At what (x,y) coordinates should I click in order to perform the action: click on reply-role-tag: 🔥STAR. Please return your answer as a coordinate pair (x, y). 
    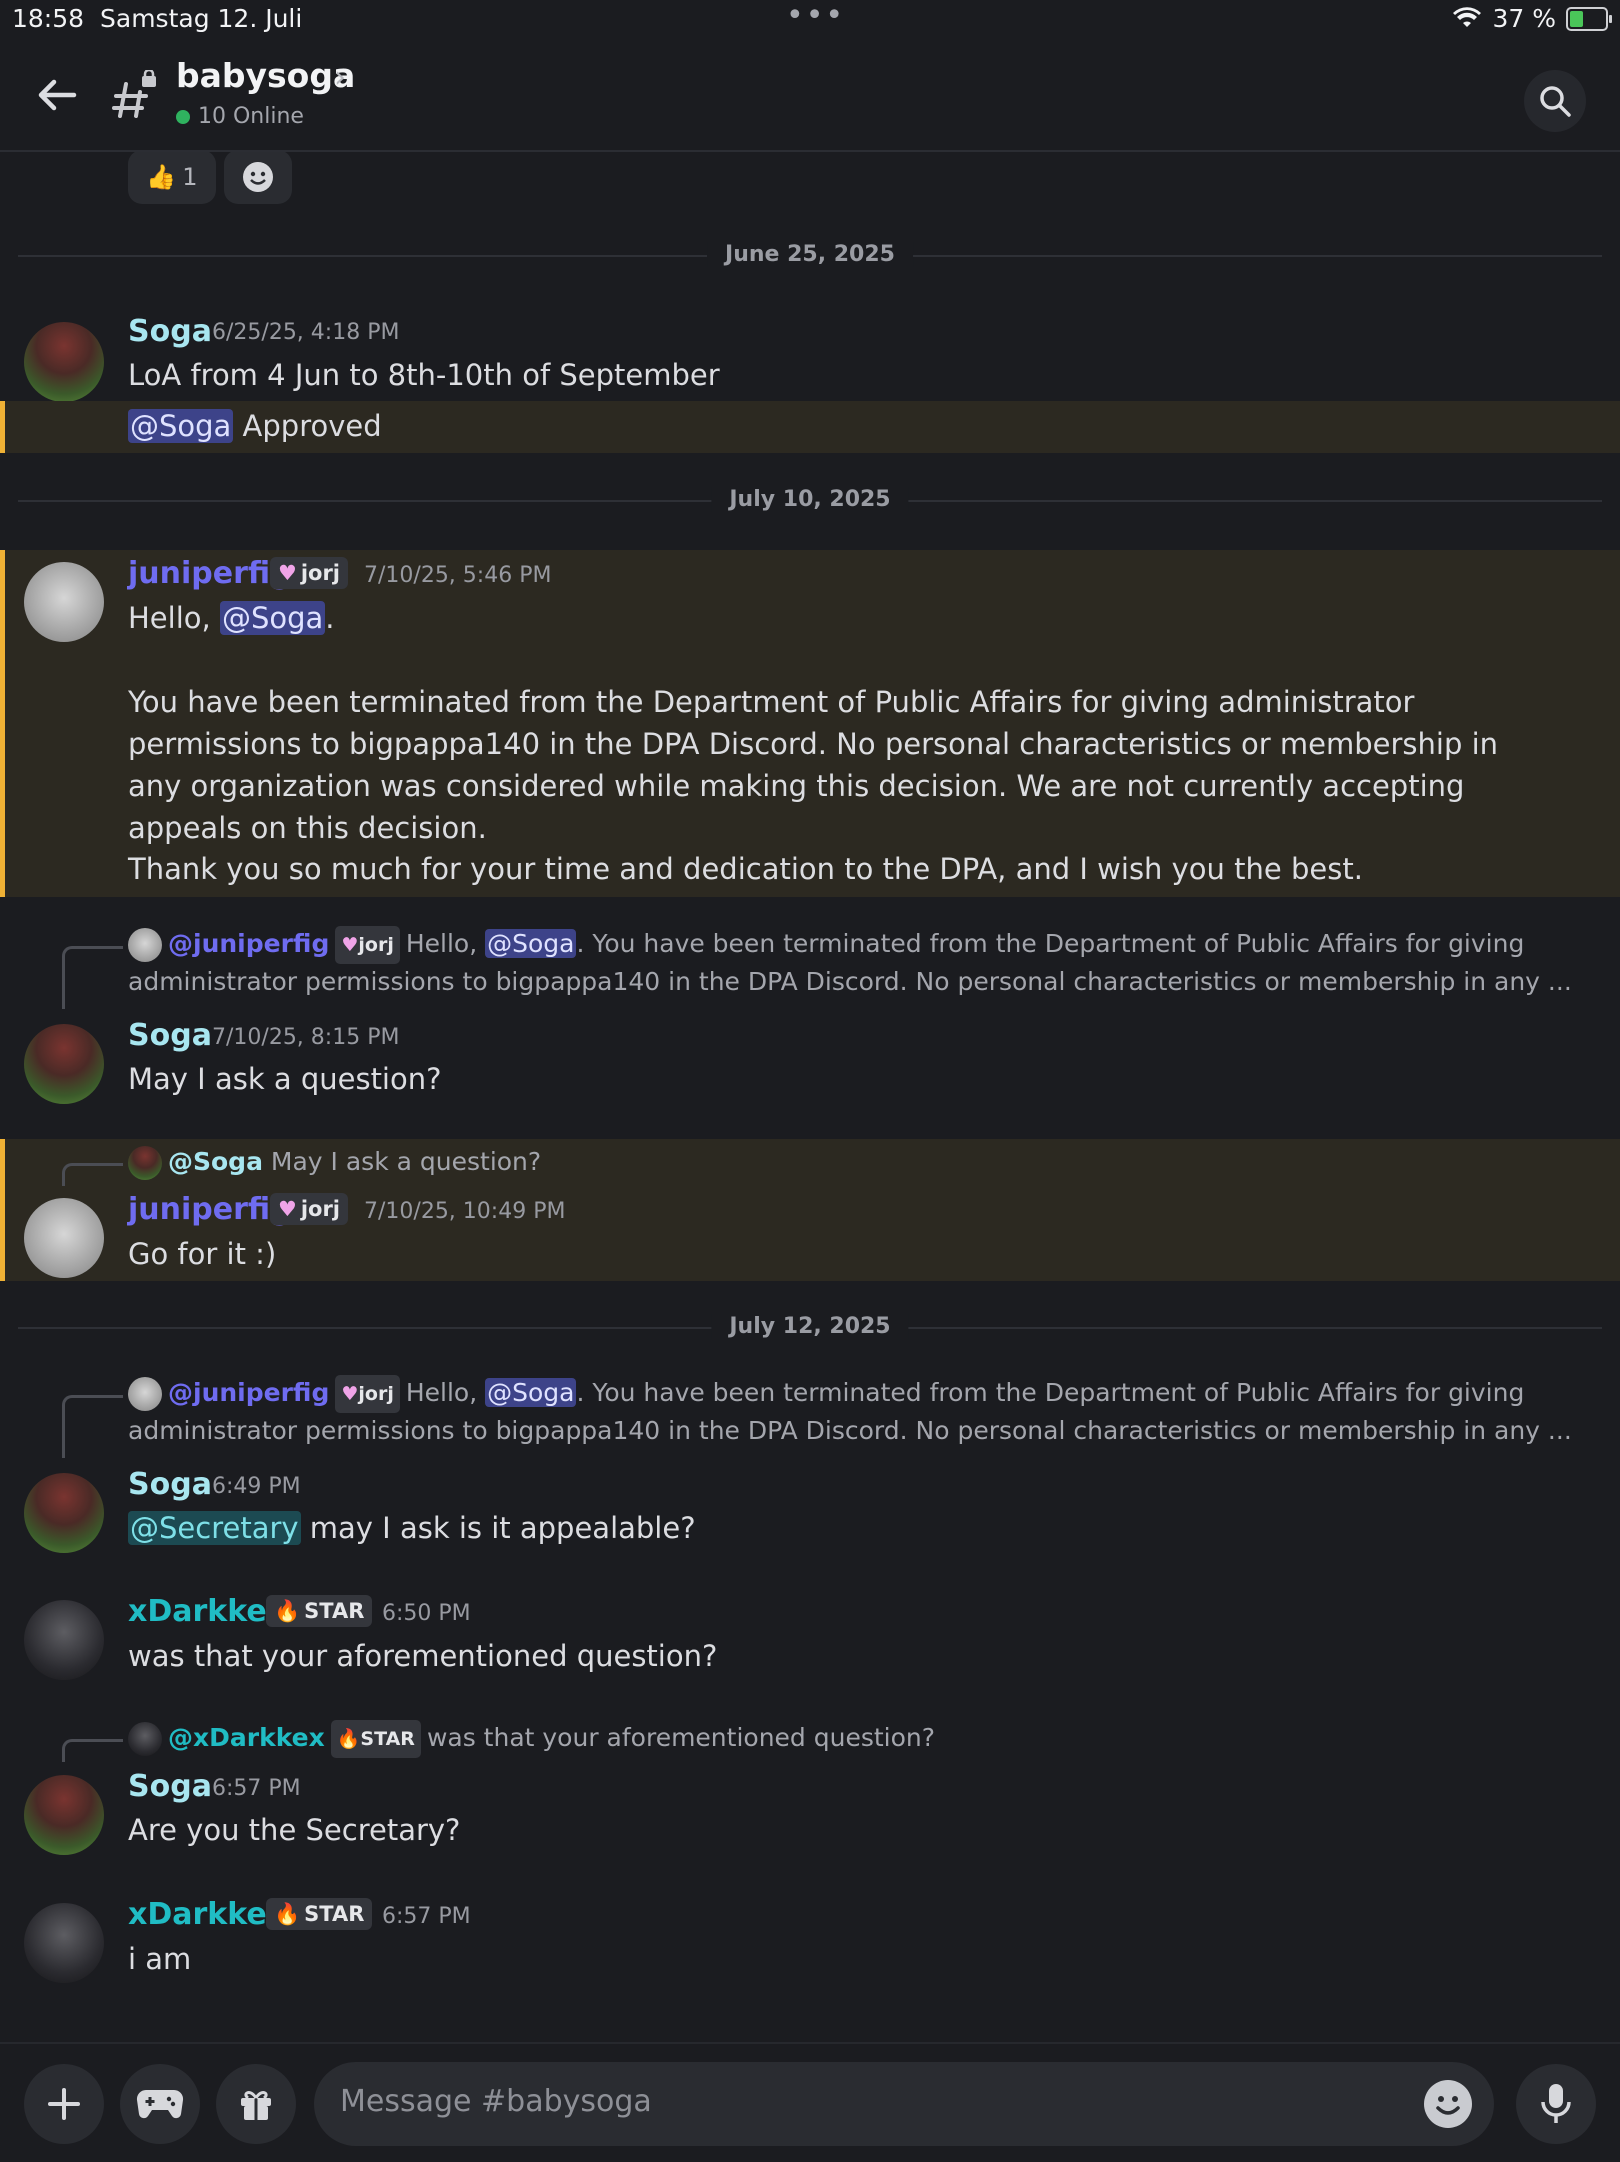
    Looking at the image, I should click on (375, 1739).